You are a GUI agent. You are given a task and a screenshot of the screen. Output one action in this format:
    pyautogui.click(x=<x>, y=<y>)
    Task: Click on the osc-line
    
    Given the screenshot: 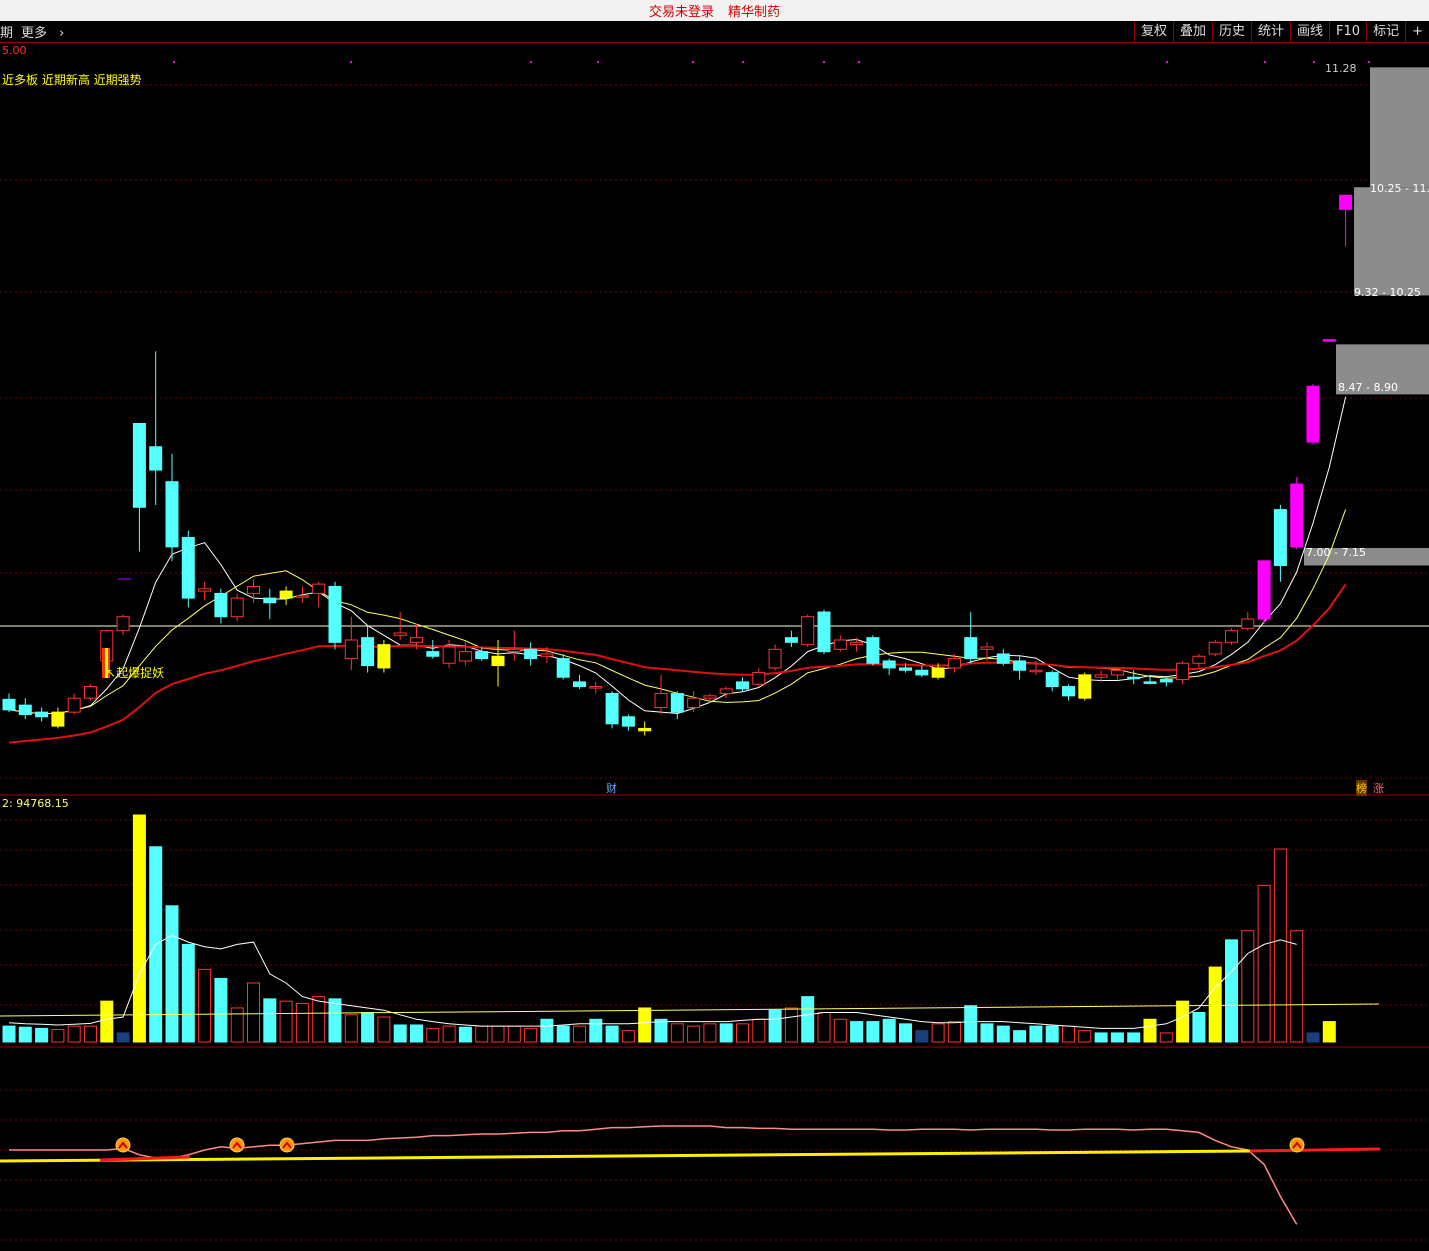 What is the action you would take?
    pyautogui.click(x=653, y=1175)
    